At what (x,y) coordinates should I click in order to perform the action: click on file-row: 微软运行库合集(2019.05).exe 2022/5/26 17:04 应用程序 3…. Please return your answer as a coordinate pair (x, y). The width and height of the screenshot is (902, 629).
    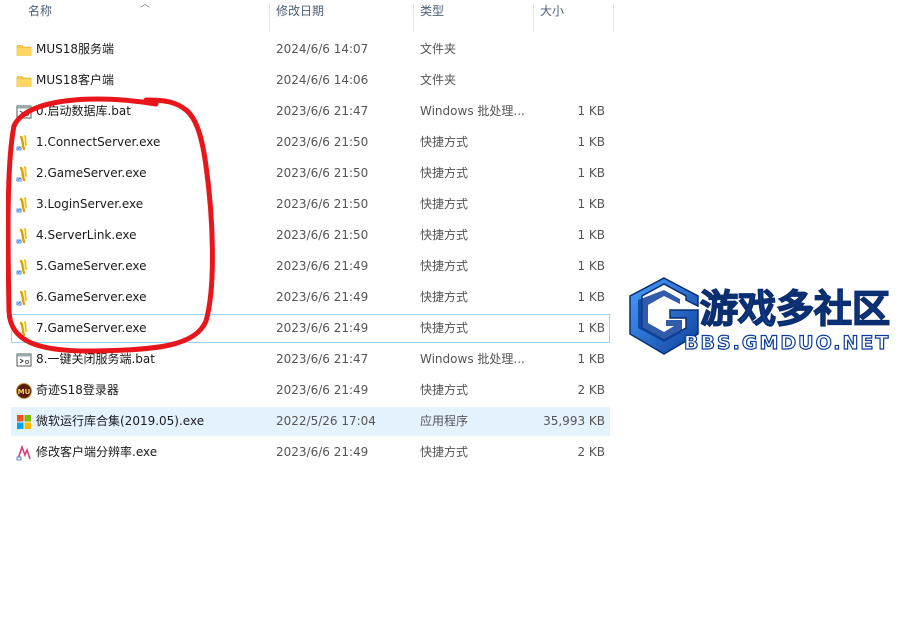
    Looking at the image, I should click on (310, 421).